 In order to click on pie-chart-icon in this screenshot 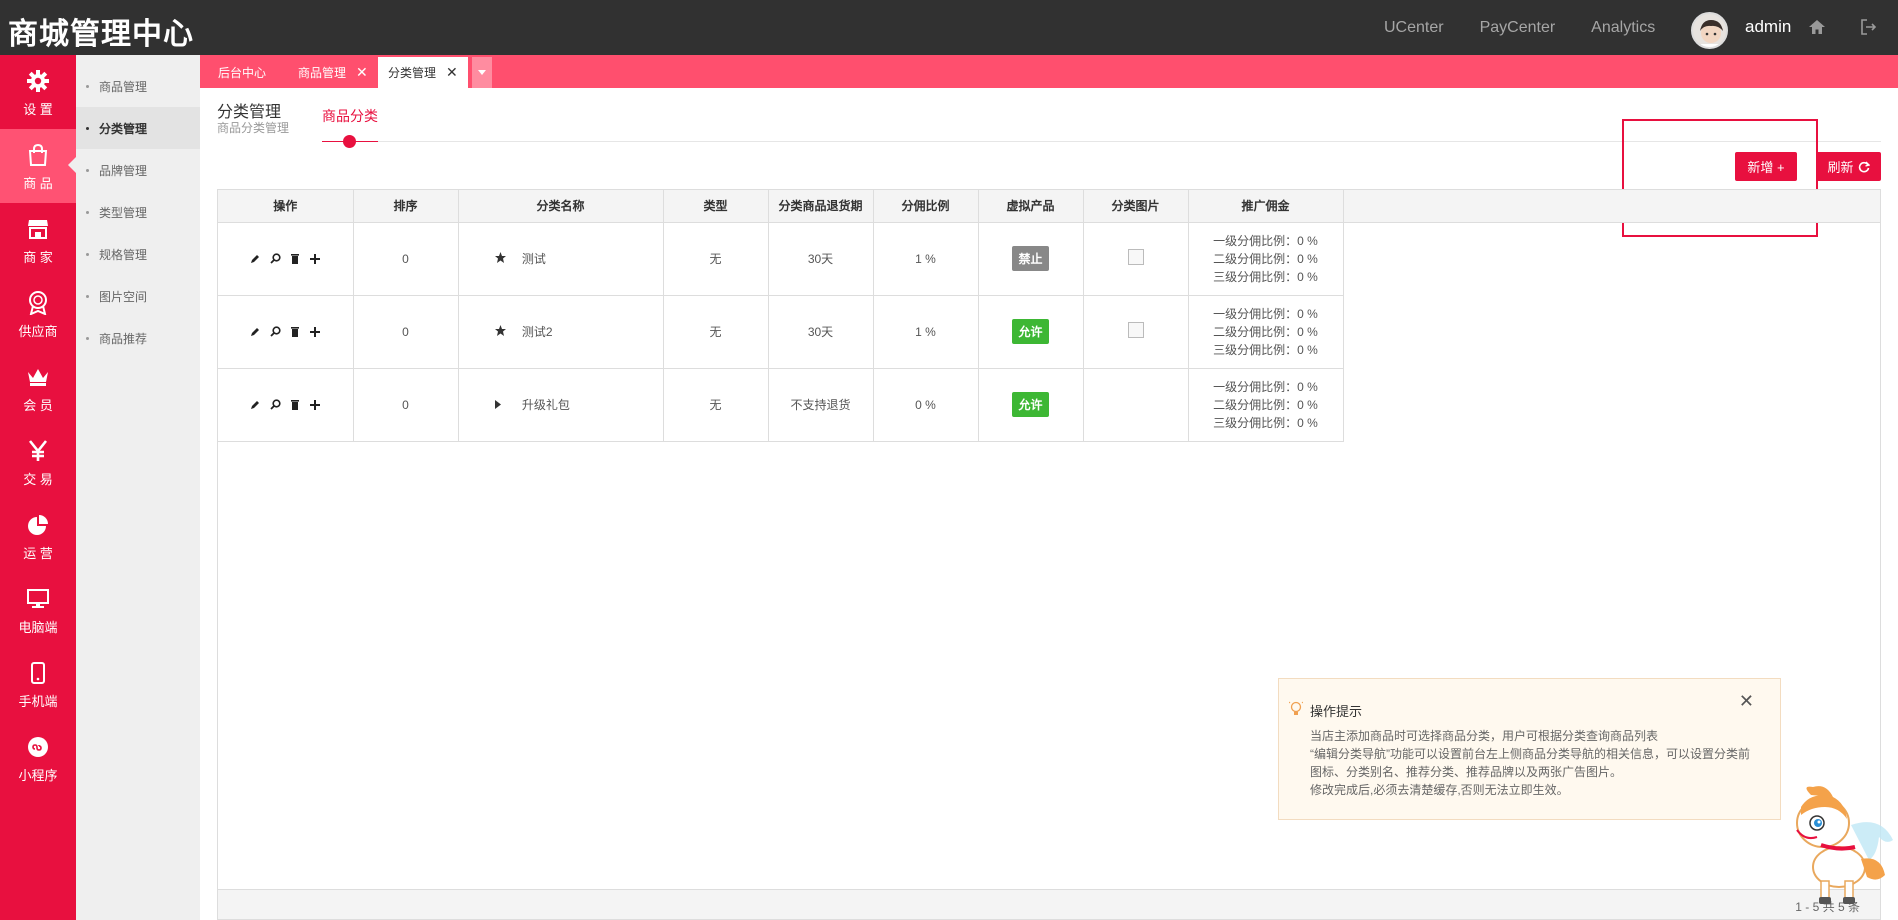, I will do `click(38, 525)`.